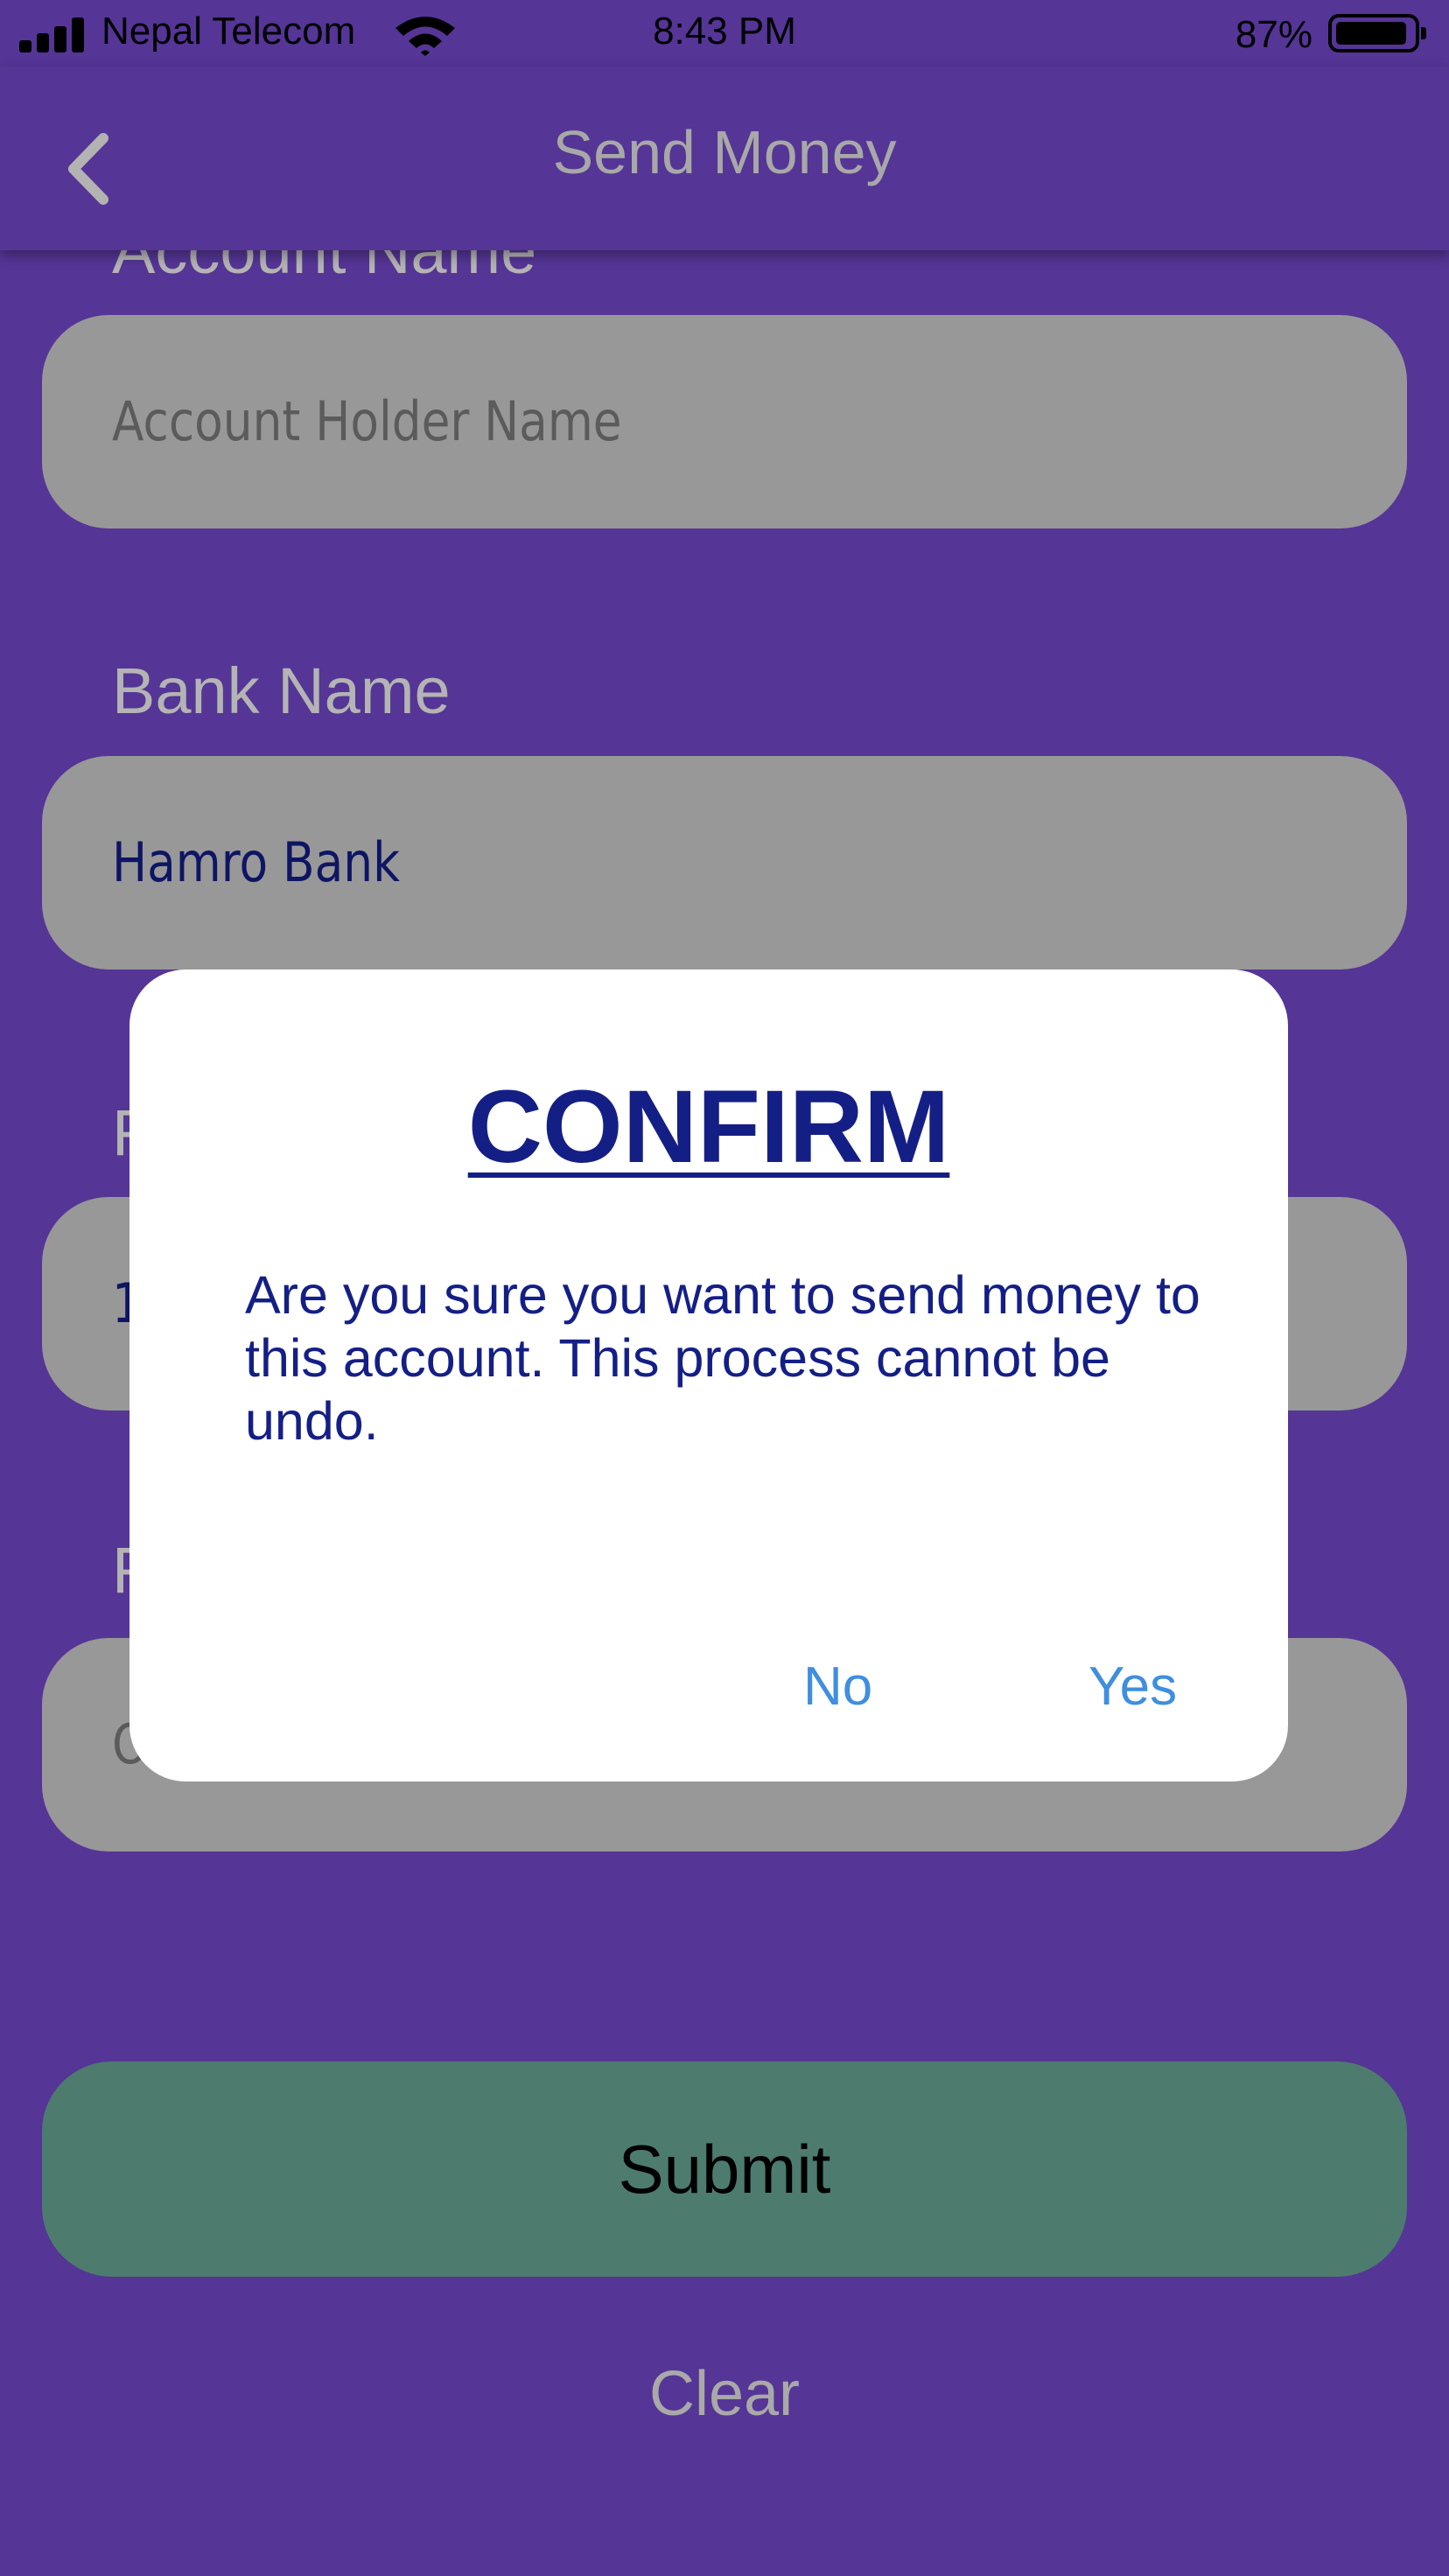  I want to click on clear-button: Clear, so click(724, 2394).